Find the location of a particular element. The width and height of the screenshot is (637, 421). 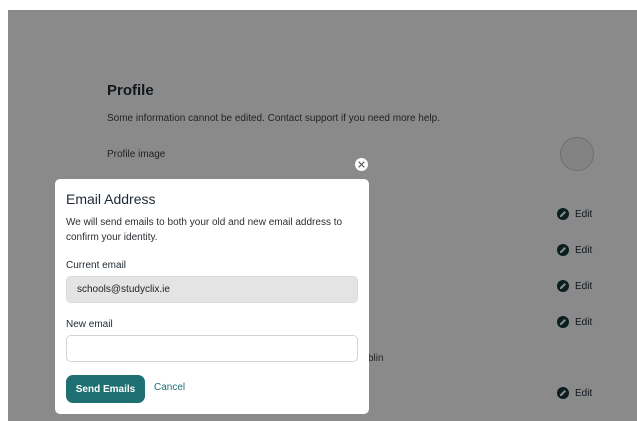

close-icon is located at coordinates (361, 164).